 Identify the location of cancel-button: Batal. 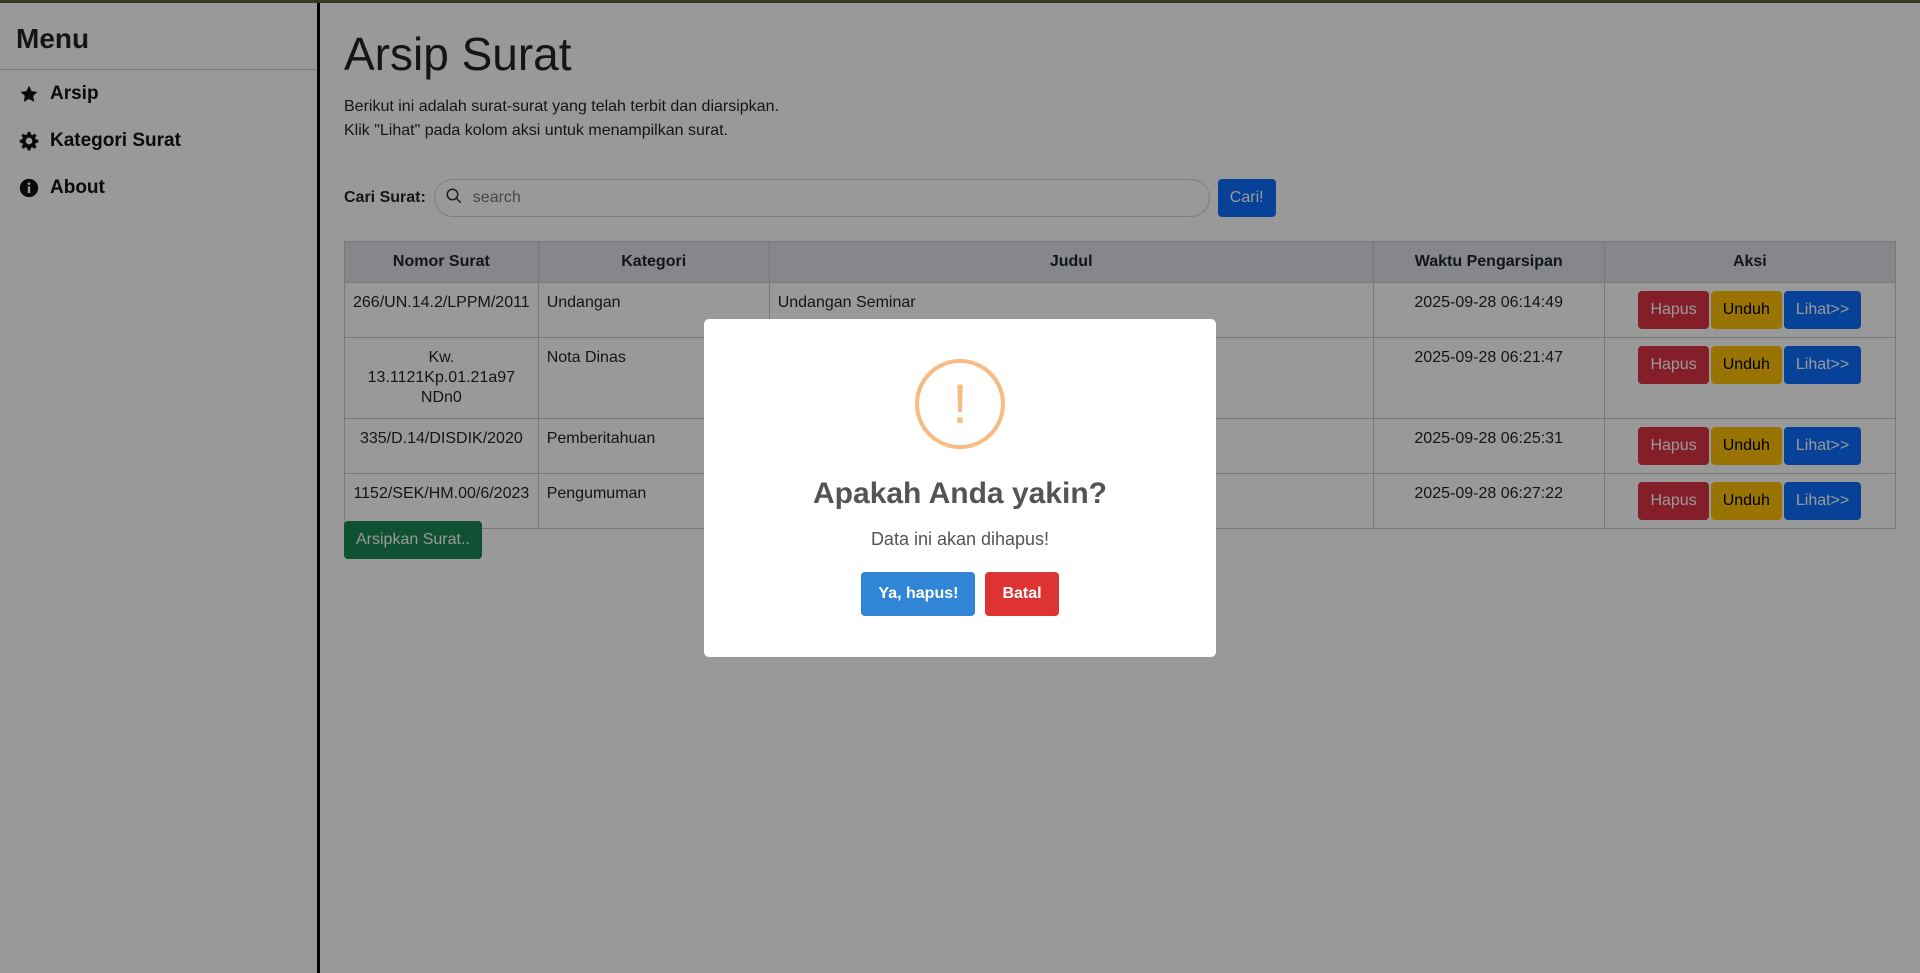
(1022, 594).